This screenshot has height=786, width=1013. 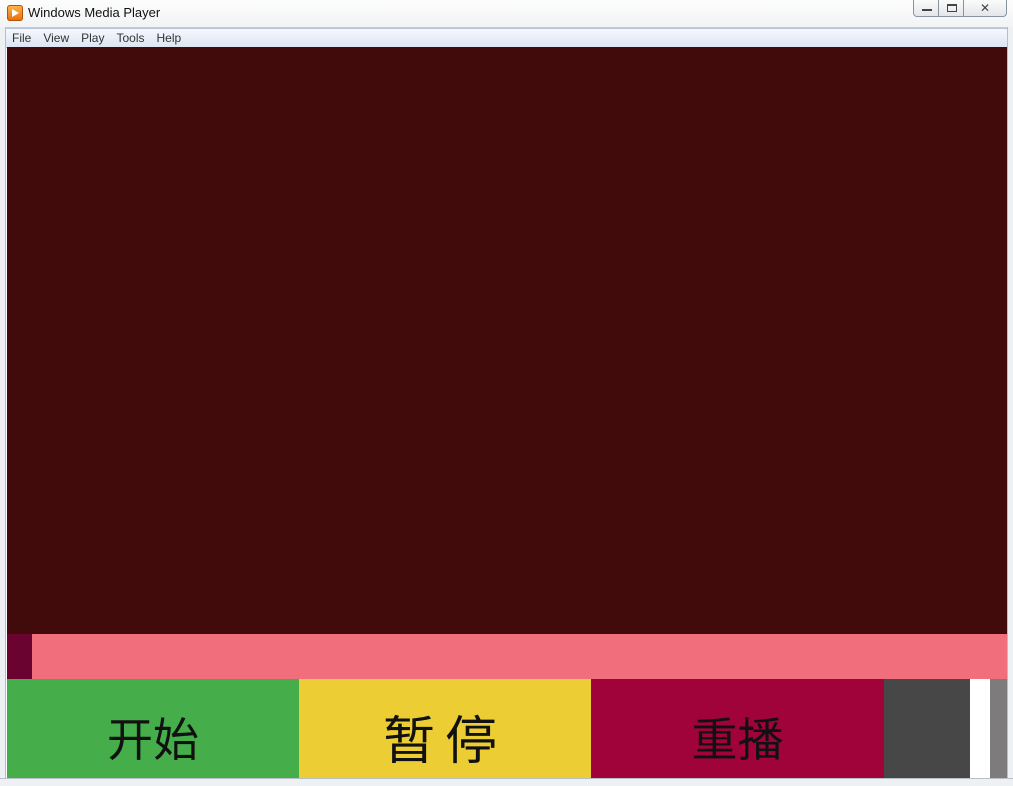 I want to click on progress-bar, so click(x=507, y=656).